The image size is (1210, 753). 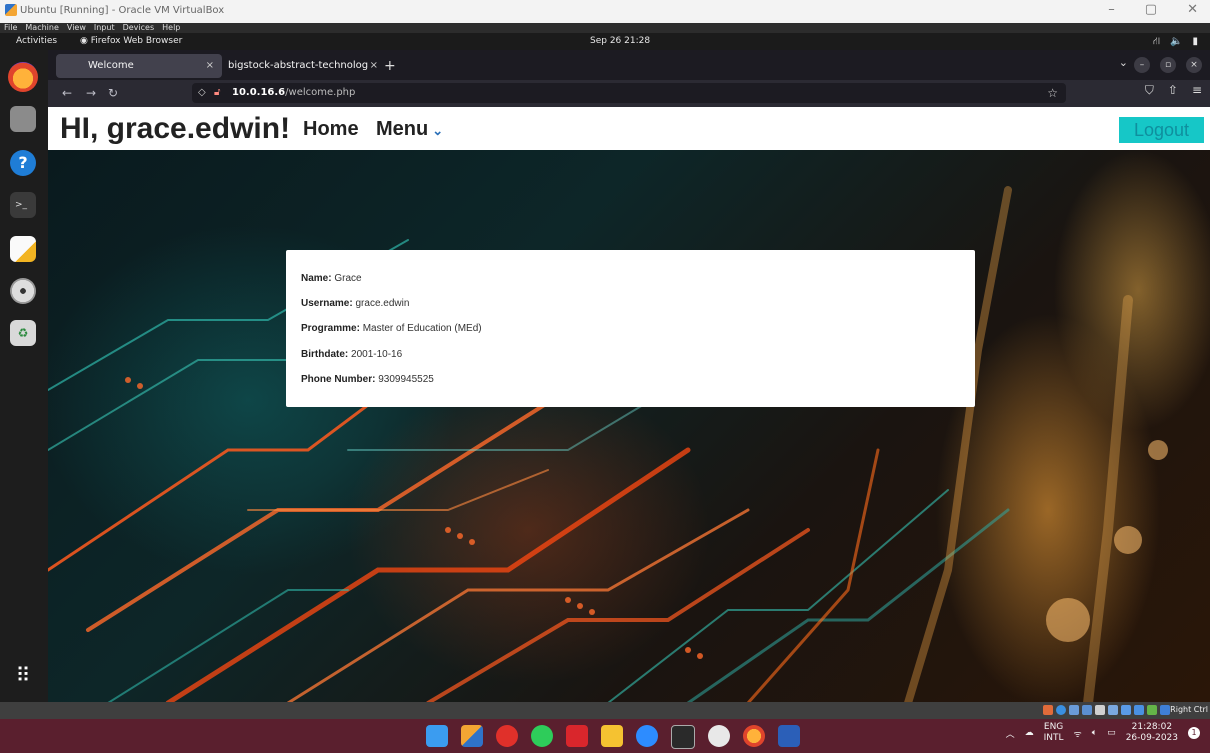 I want to click on firefox-nav-bar: ← → ↻ ◇ 🔓︎ 10.0.16.6/welcome.php ☆ ⛉ ⇧ ≡, so click(x=629, y=93).